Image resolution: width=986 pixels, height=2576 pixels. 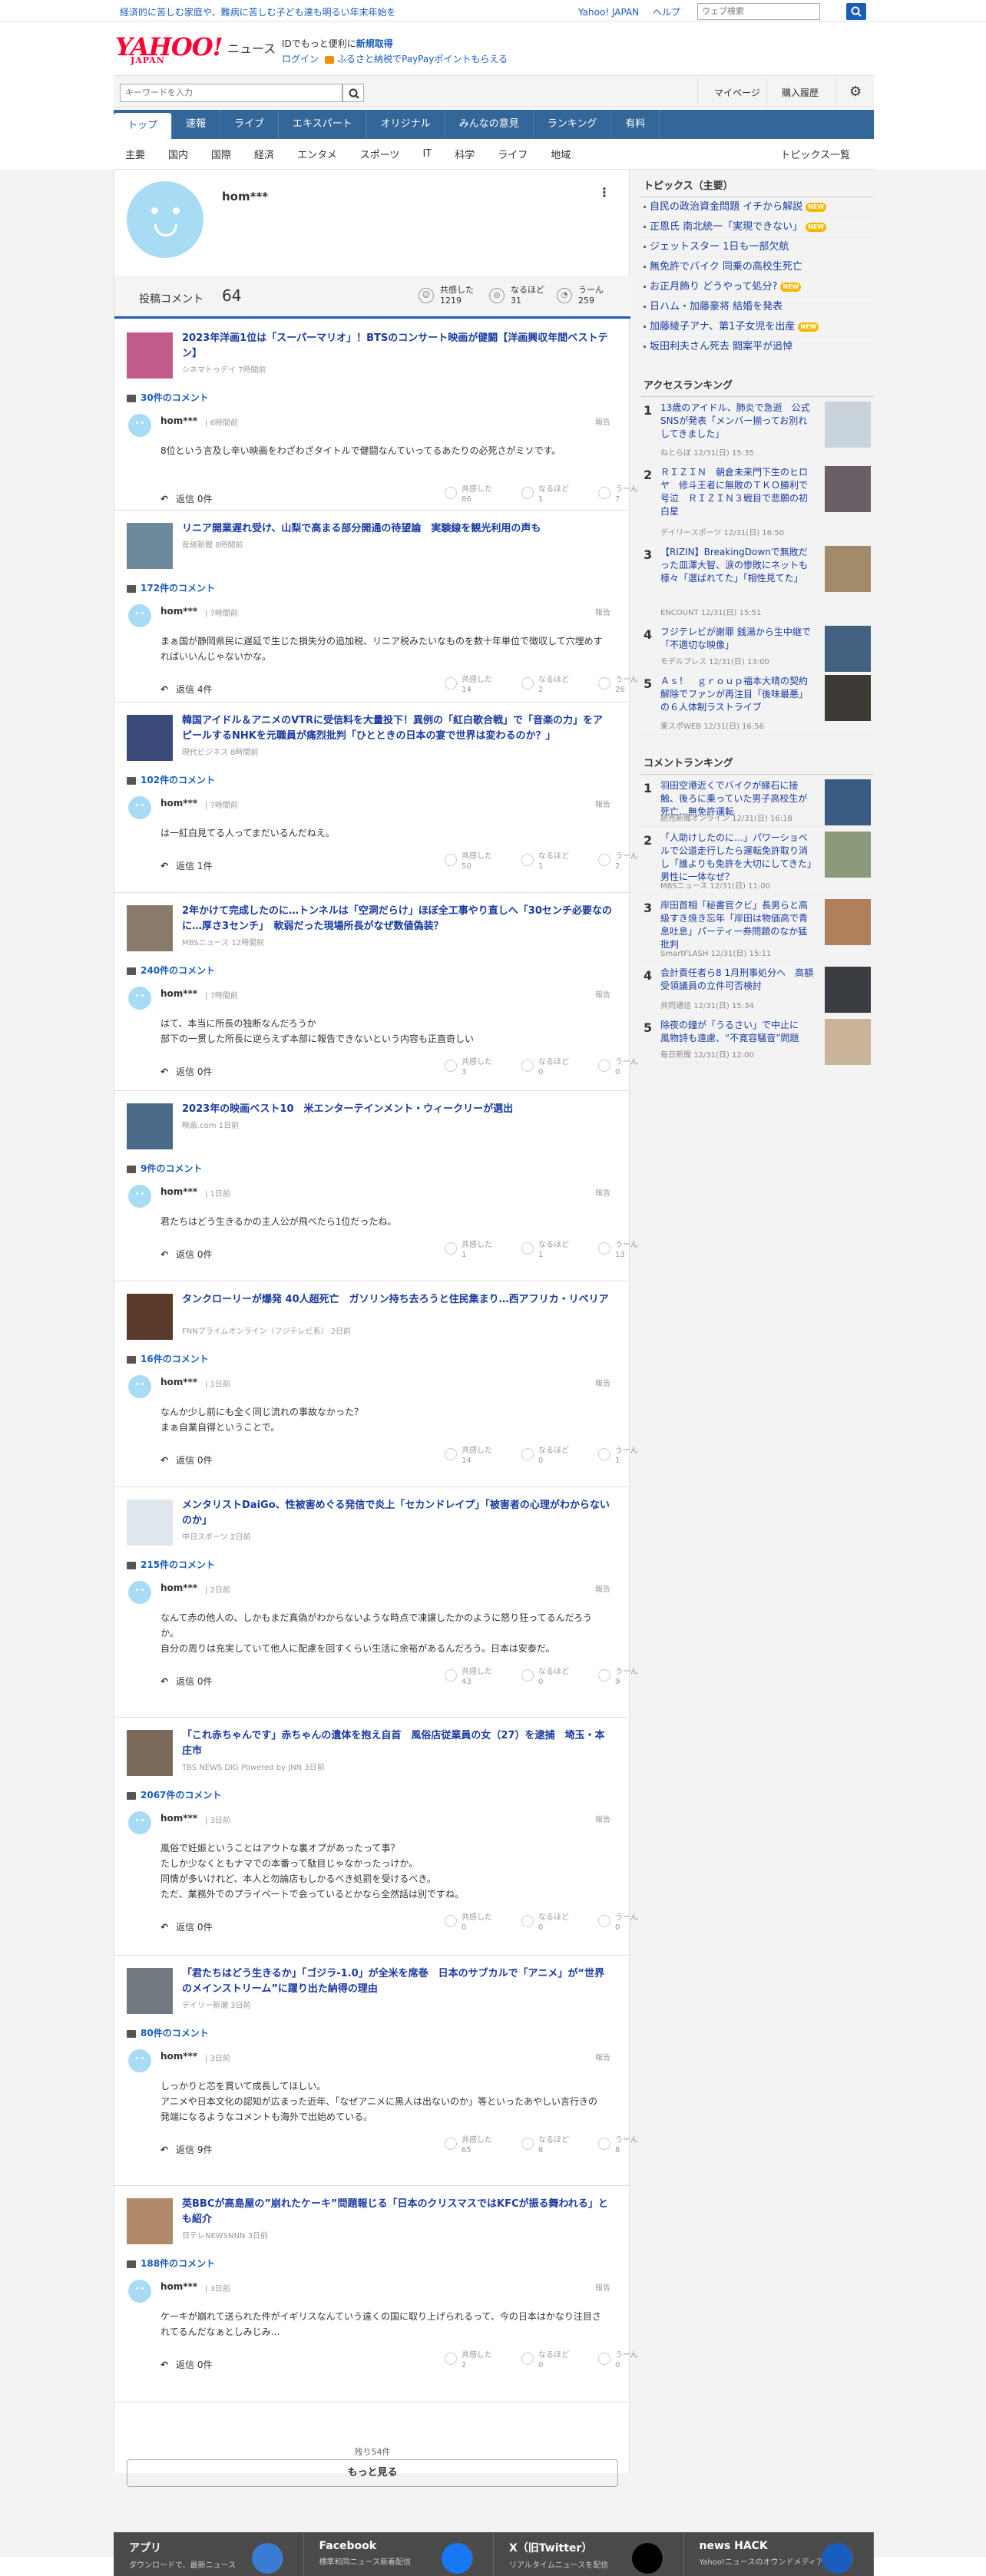 What do you see at coordinates (258, 11) in the screenshot?
I see `promo-link: 経済的に苦しむ家庭や、難病に苦しむ子ども達も明るい年末年始を` at bounding box center [258, 11].